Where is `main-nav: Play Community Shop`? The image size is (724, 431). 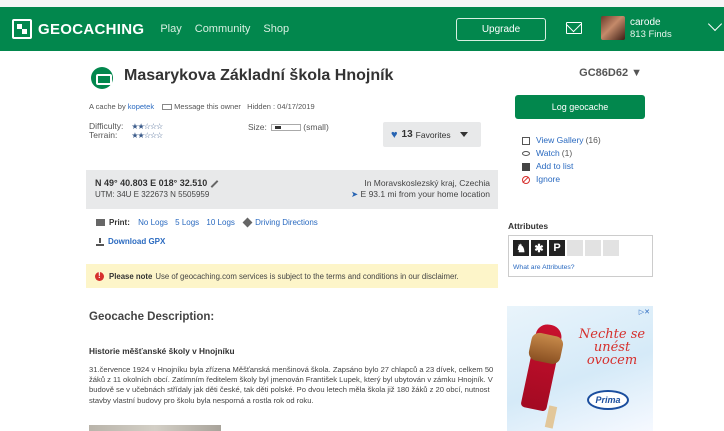 main-nav: Play Community Shop is located at coordinates (231, 29).